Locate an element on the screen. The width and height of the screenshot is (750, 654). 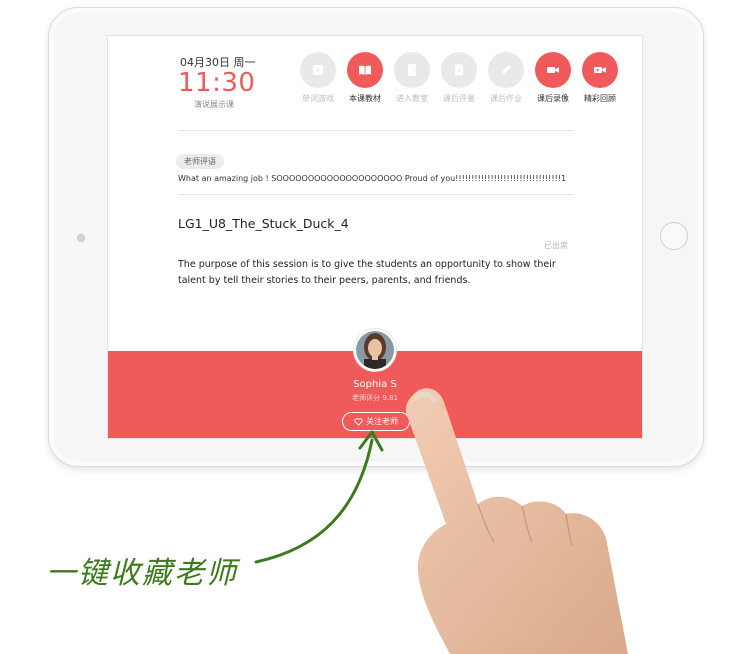
caption-text: 一键收藏老师 is located at coordinates (142, 573).